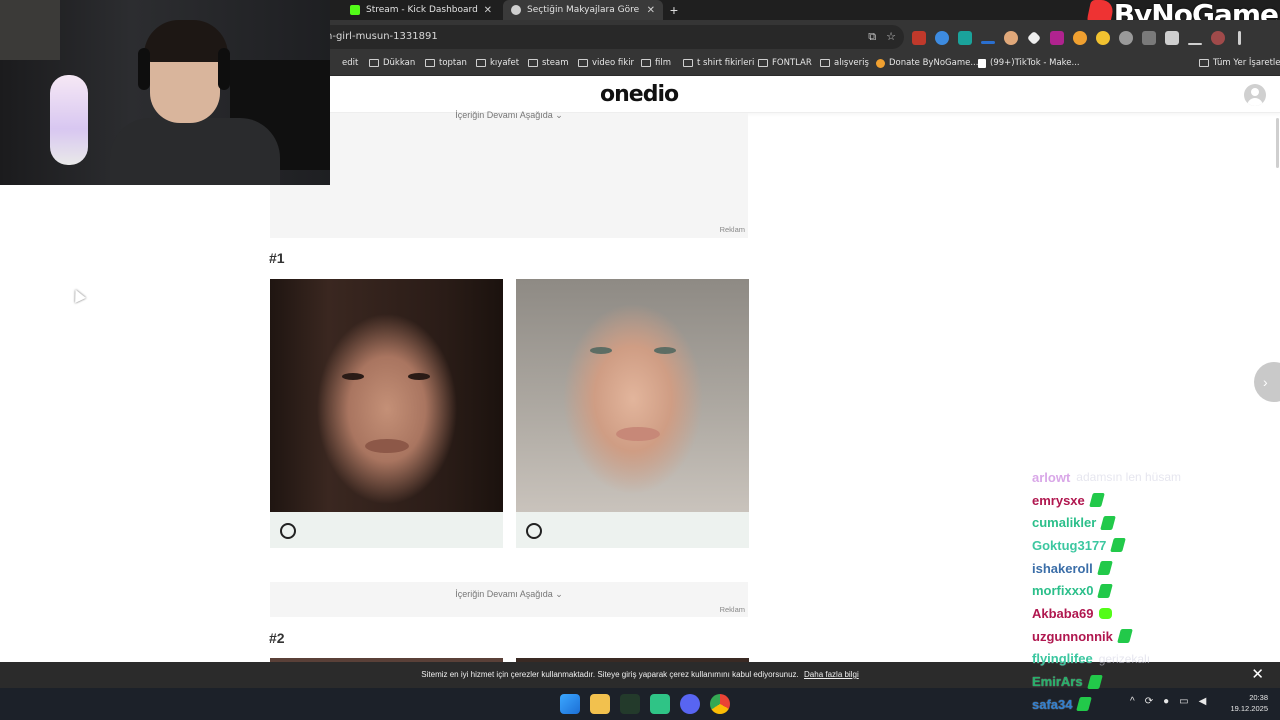 Image resolution: width=1280 pixels, height=720 pixels. What do you see at coordinates (1152, 681) in the screenshot?
I see `chat-message: EmirArs` at bounding box center [1152, 681].